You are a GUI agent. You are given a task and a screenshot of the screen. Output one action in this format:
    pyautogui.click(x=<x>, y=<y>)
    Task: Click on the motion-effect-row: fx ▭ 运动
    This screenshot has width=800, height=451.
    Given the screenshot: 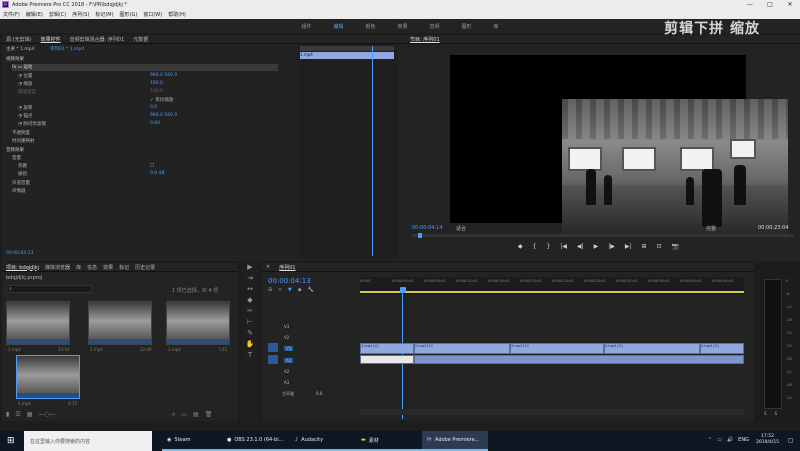 What is the action you would take?
    pyautogui.click(x=145, y=67)
    